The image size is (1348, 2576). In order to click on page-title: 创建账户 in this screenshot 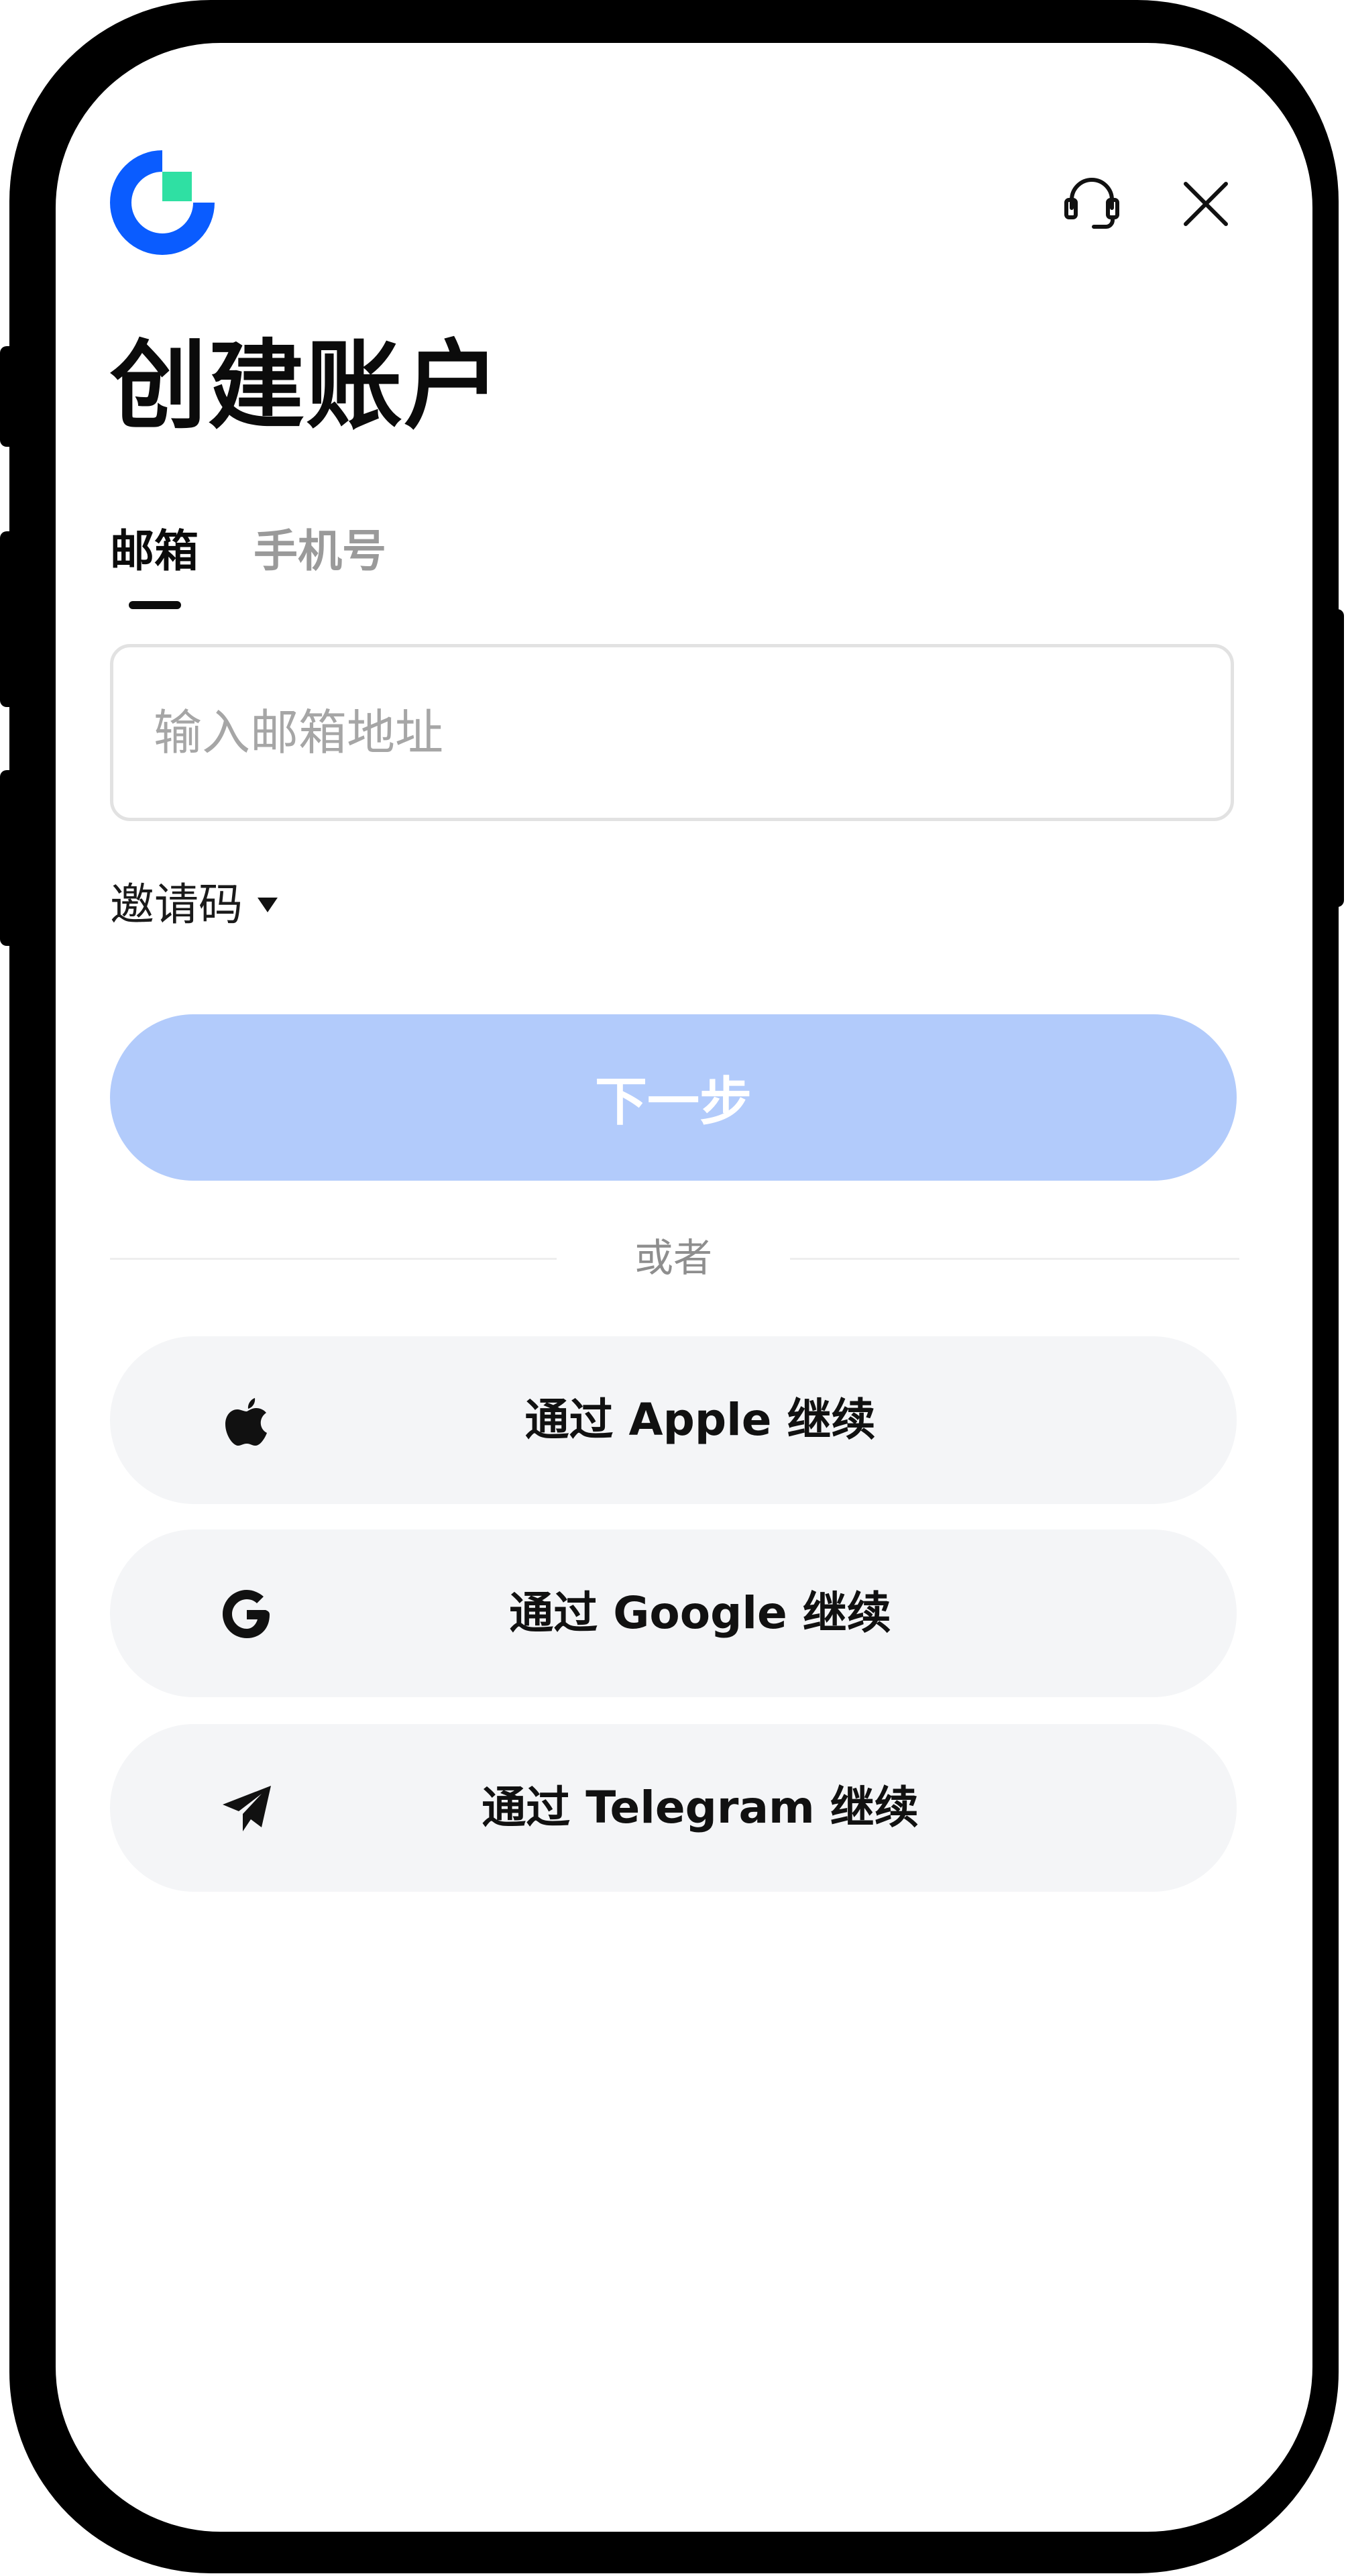, I will do `click(306, 385)`.